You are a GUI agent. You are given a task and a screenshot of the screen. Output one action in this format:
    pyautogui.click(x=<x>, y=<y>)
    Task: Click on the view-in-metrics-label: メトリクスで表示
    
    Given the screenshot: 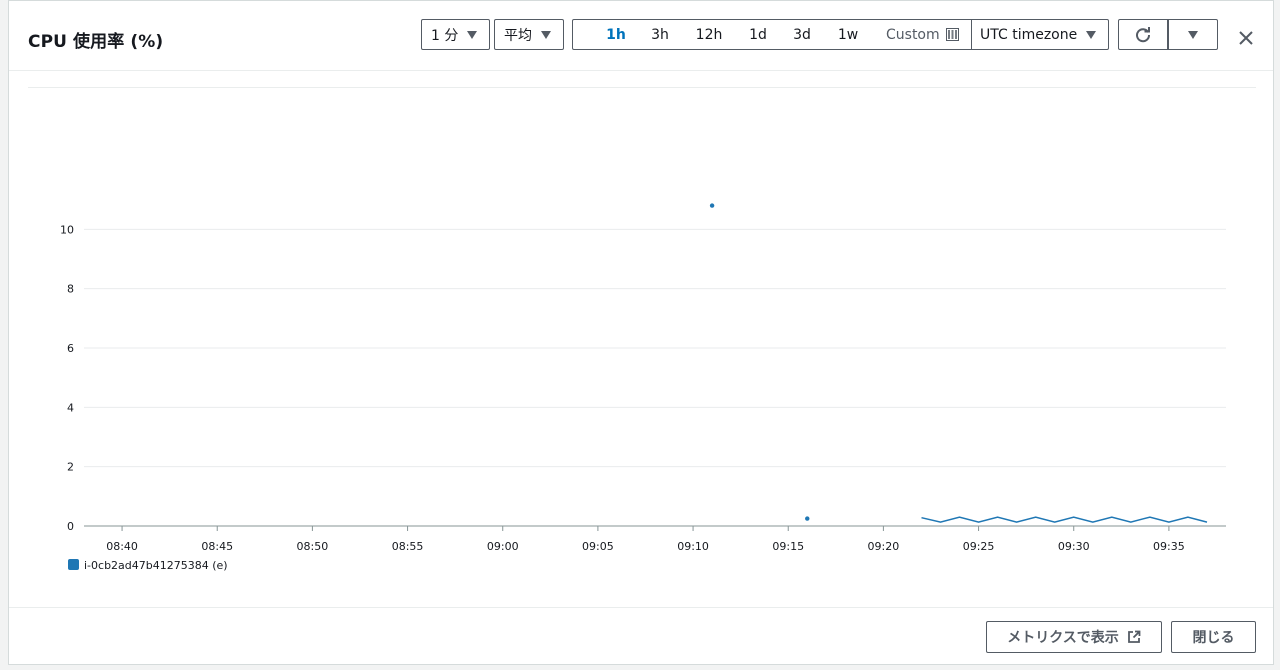 What is the action you would take?
    pyautogui.click(x=1063, y=638)
    